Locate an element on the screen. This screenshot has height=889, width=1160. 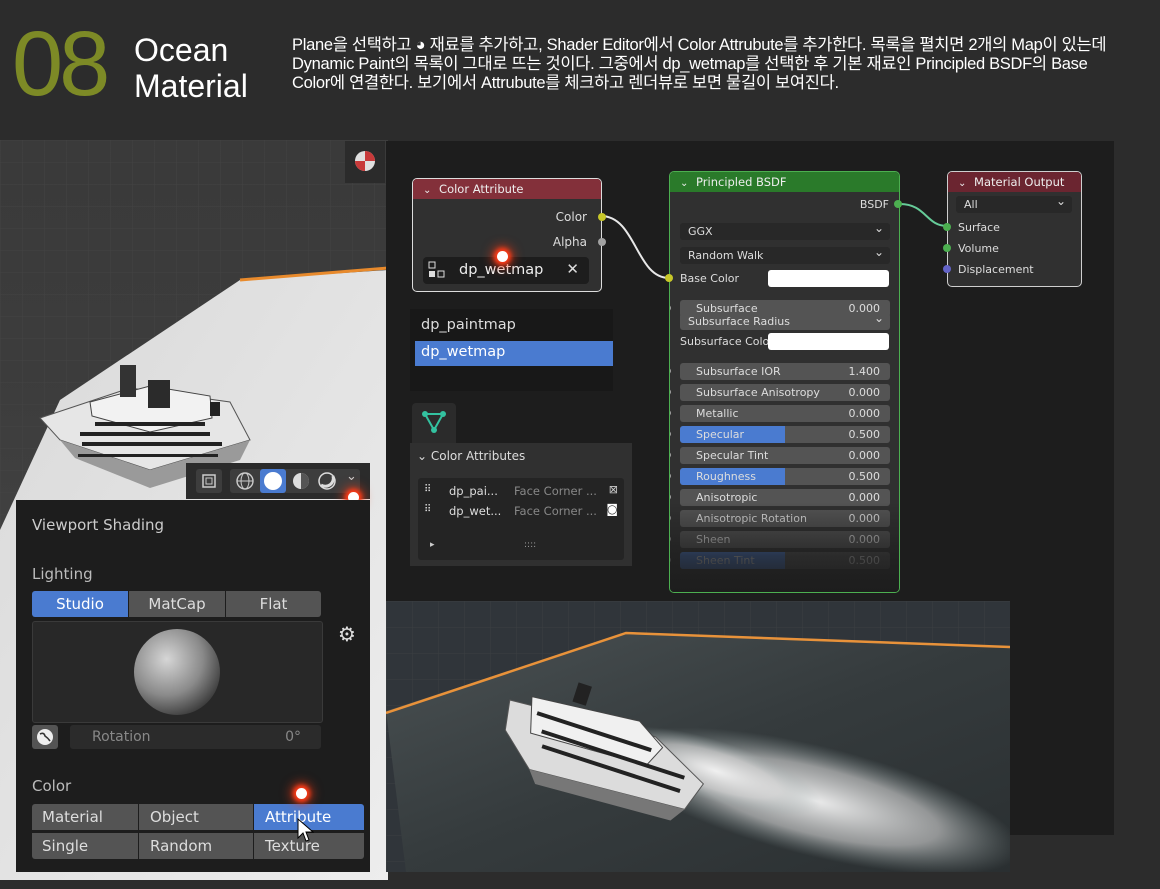
subsurface-color-label: Subsurface Colo is located at coordinates (725, 341).